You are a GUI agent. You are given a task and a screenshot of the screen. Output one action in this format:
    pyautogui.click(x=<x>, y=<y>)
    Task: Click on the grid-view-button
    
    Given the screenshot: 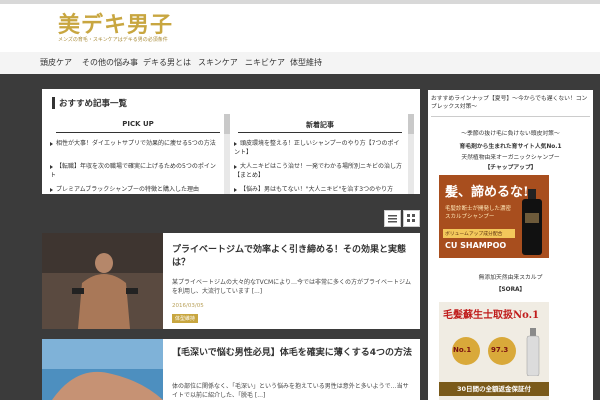 What is the action you would take?
    pyautogui.click(x=411, y=218)
    